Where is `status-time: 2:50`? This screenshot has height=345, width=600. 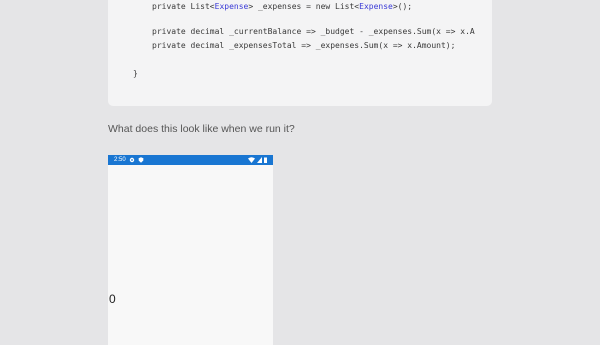
status-time: 2:50 is located at coordinates (120, 160).